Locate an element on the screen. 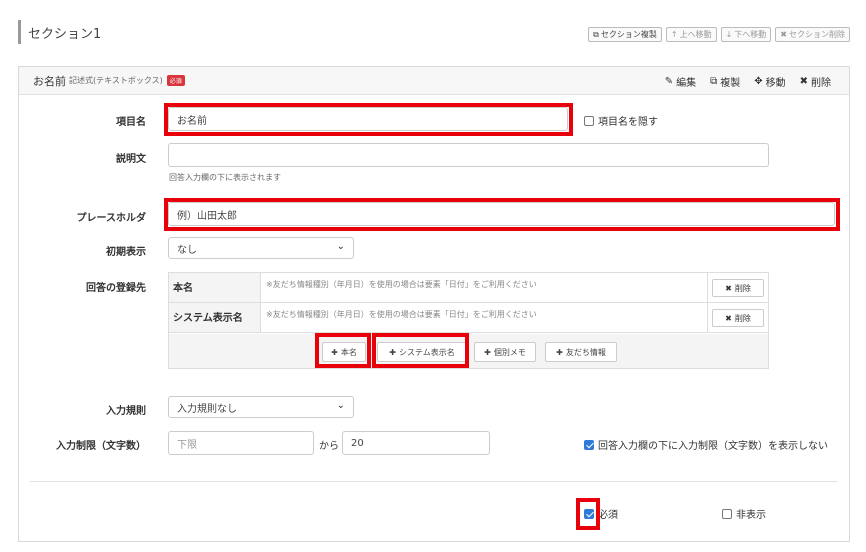 The width and height of the screenshot is (866, 552). move-up-label: 上へ移動 is located at coordinates (695, 34).